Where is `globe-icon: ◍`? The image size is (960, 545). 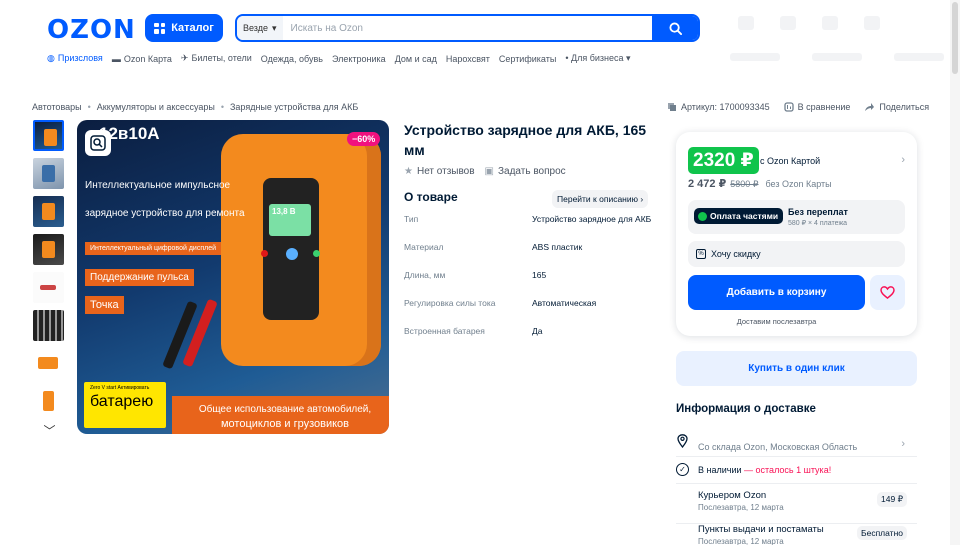
globe-icon: ◍ is located at coordinates (51, 58).